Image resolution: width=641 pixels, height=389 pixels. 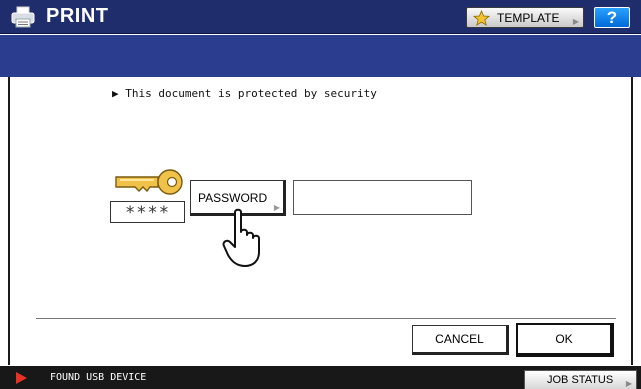 I want to click on play-arrow-icon, so click(x=21, y=378).